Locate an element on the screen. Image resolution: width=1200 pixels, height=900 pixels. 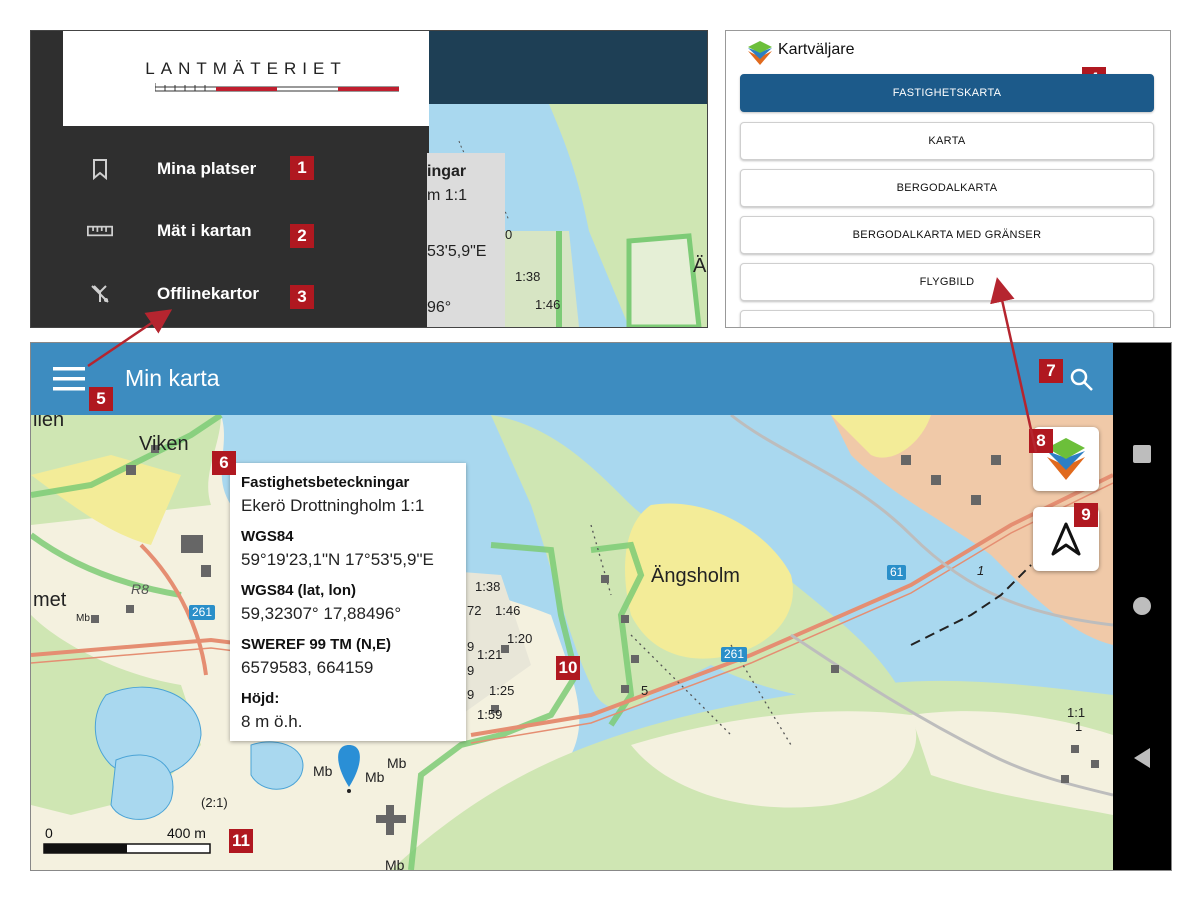
callout-badge: 1 is located at coordinates (302, 168).